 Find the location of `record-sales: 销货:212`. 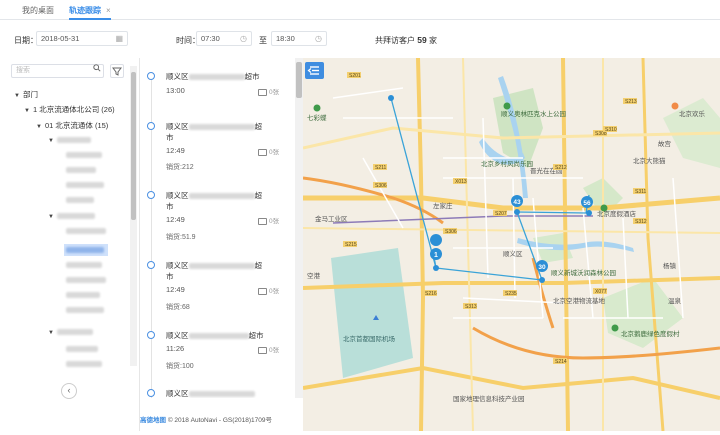

record-sales: 销货:212 is located at coordinates (180, 167).